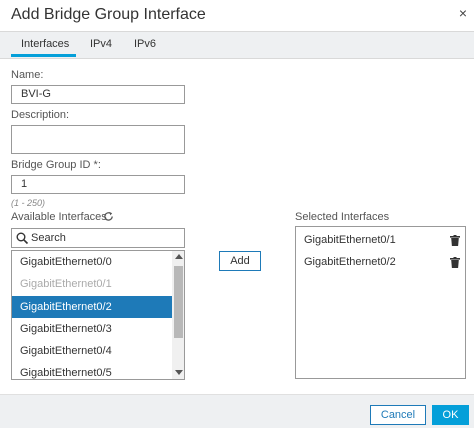 The width and height of the screenshot is (474, 428). What do you see at coordinates (380, 302) in the screenshot?
I see `selected-interfaces-list: GigabitEthernet0/1 GigabitEthernet0/2` at bounding box center [380, 302].